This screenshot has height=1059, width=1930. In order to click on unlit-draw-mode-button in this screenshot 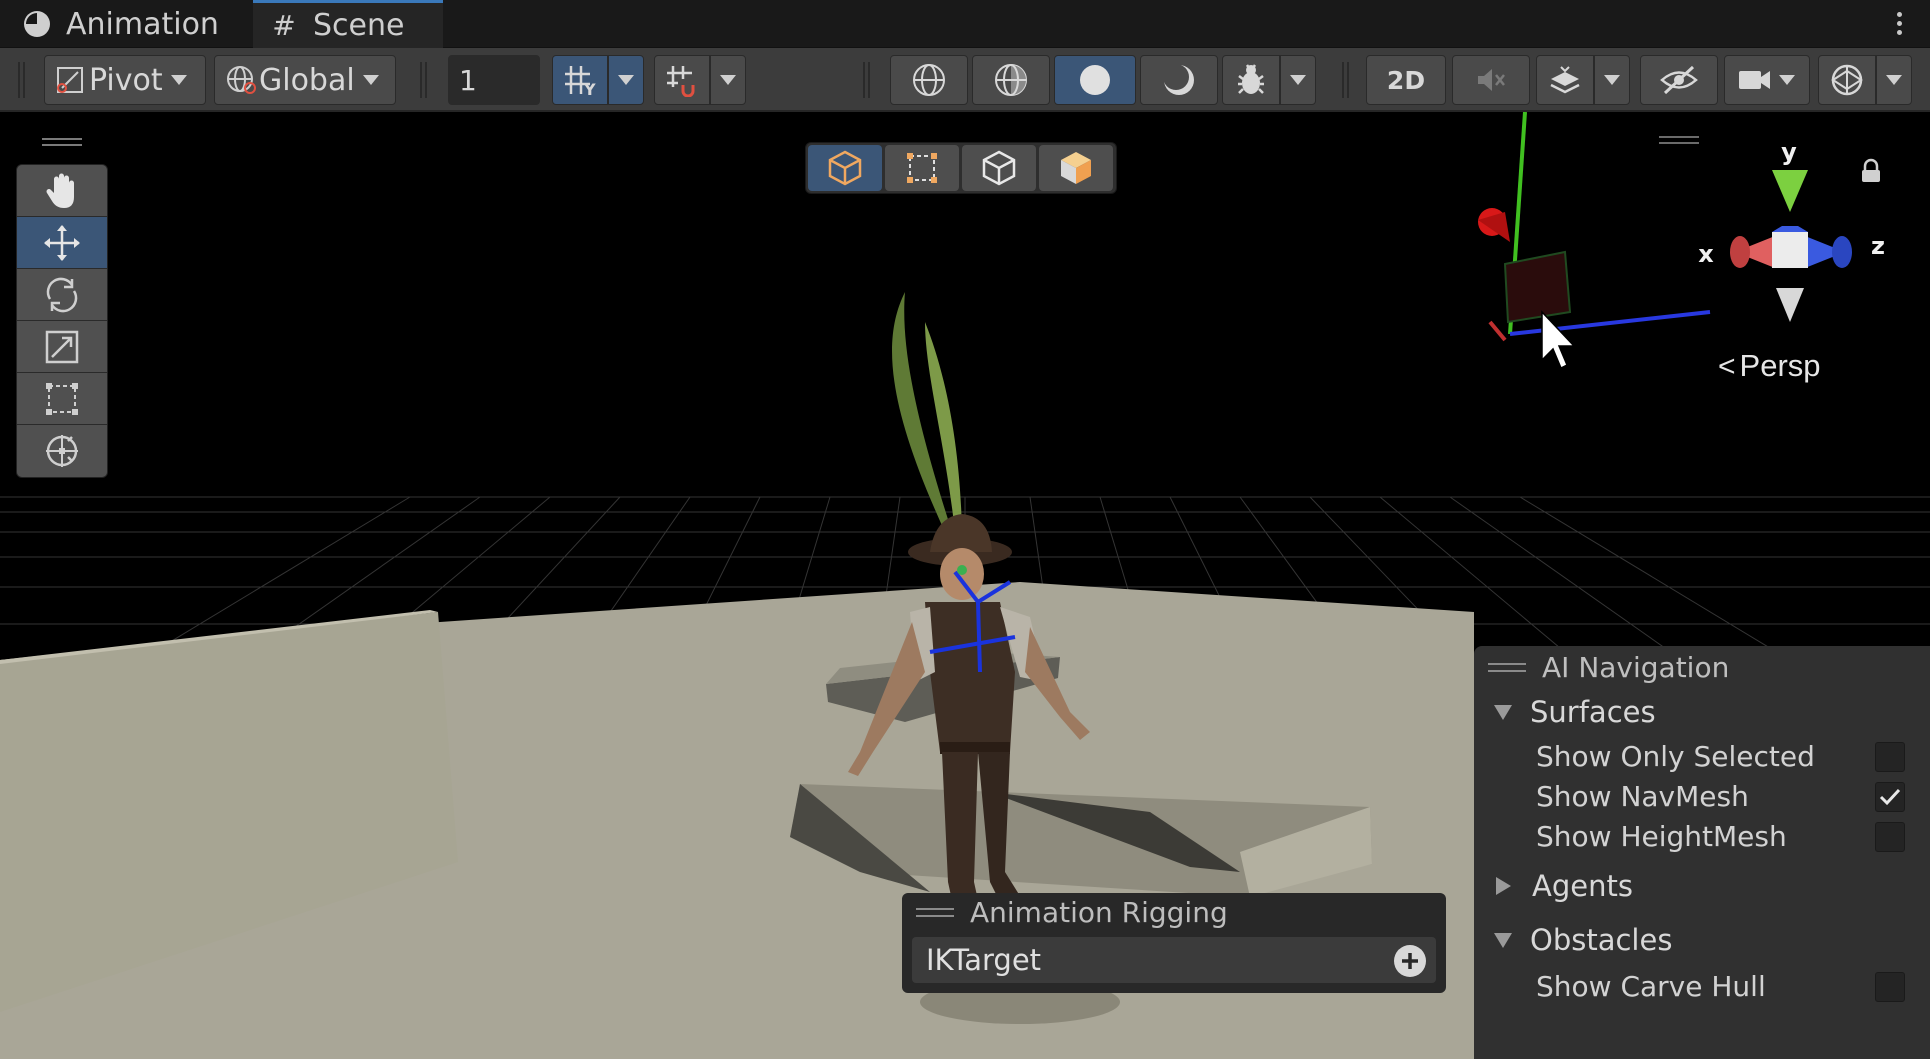, I will do `click(1179, 80)`.